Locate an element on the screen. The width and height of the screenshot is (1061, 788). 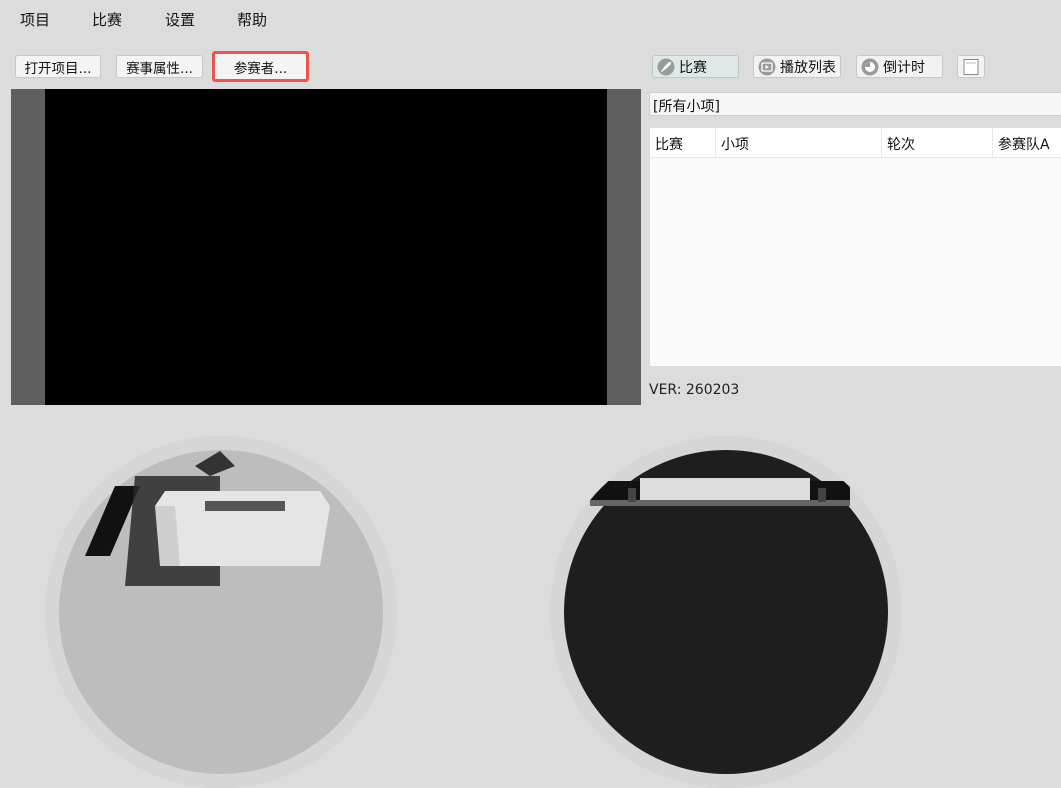
match-tab-button: 比赛 is located at coordinates (695, 66).